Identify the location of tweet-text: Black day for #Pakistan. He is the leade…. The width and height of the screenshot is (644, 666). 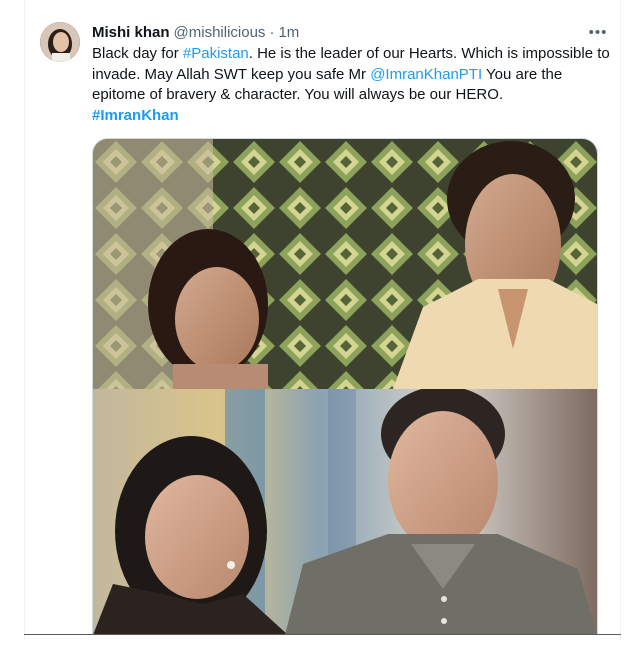
(352, 85).